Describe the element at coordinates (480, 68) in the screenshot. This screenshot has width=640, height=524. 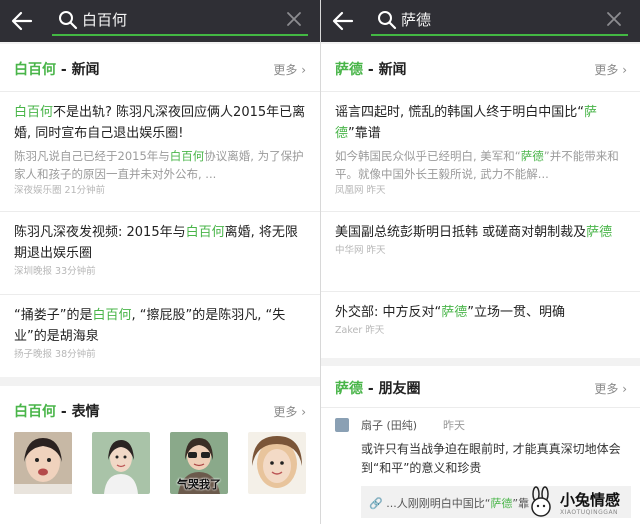
I see `news-section-header: 萨德 - 新闻 更多 ›` at that location.